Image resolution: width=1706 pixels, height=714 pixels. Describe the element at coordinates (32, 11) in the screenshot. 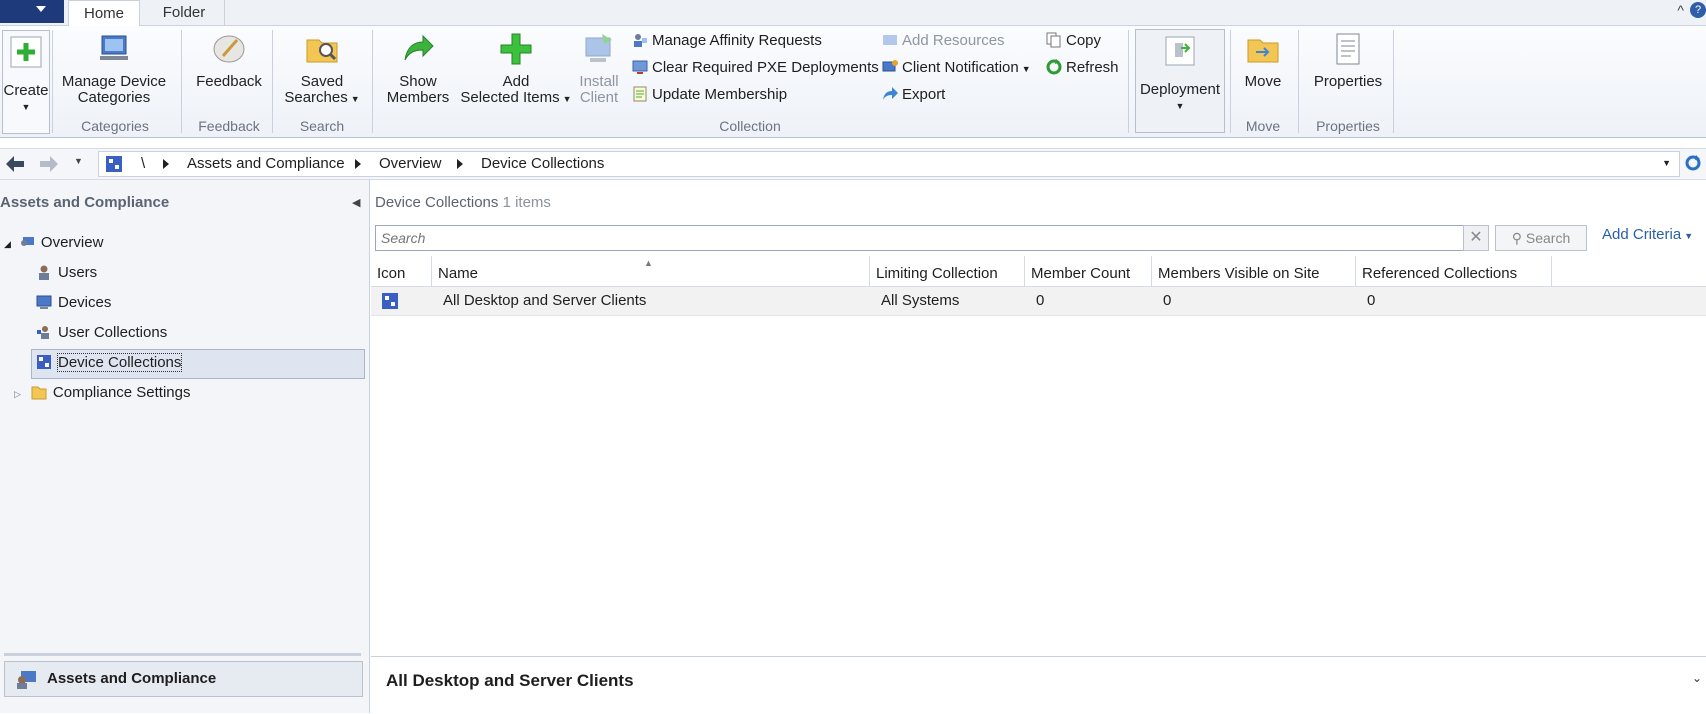

I see `app-menu-button` at that location.